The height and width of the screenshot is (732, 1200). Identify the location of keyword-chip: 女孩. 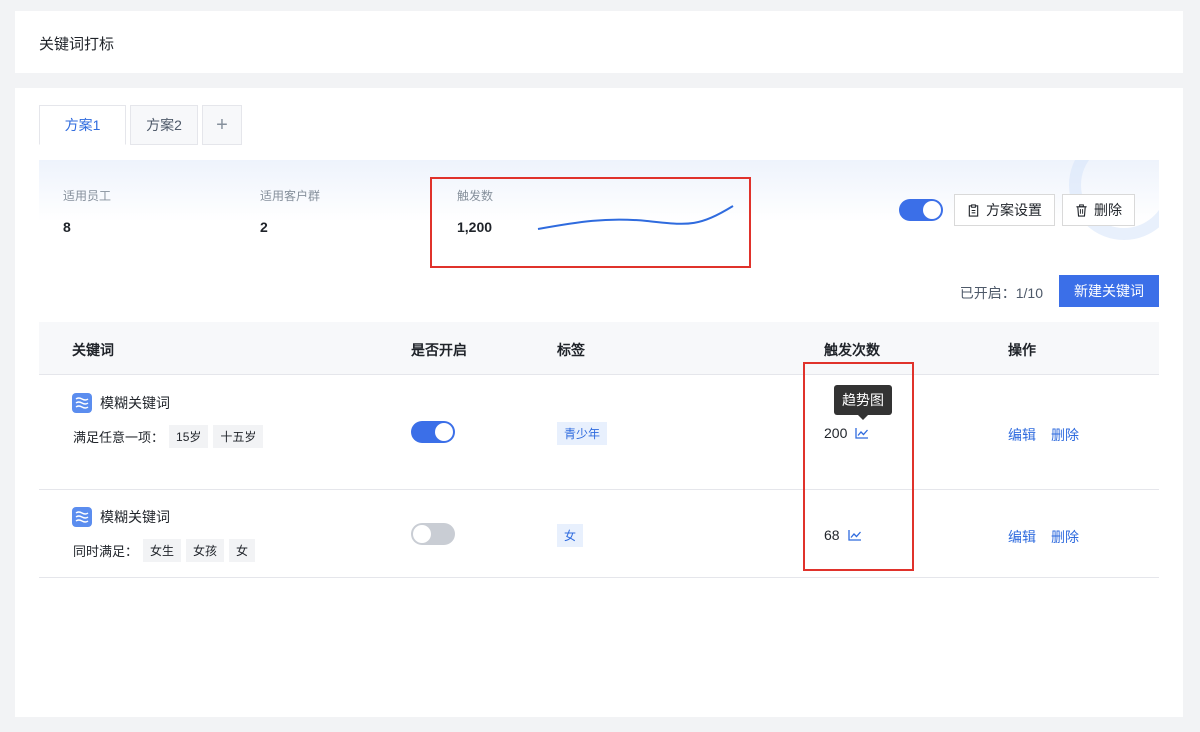
(205, 550).